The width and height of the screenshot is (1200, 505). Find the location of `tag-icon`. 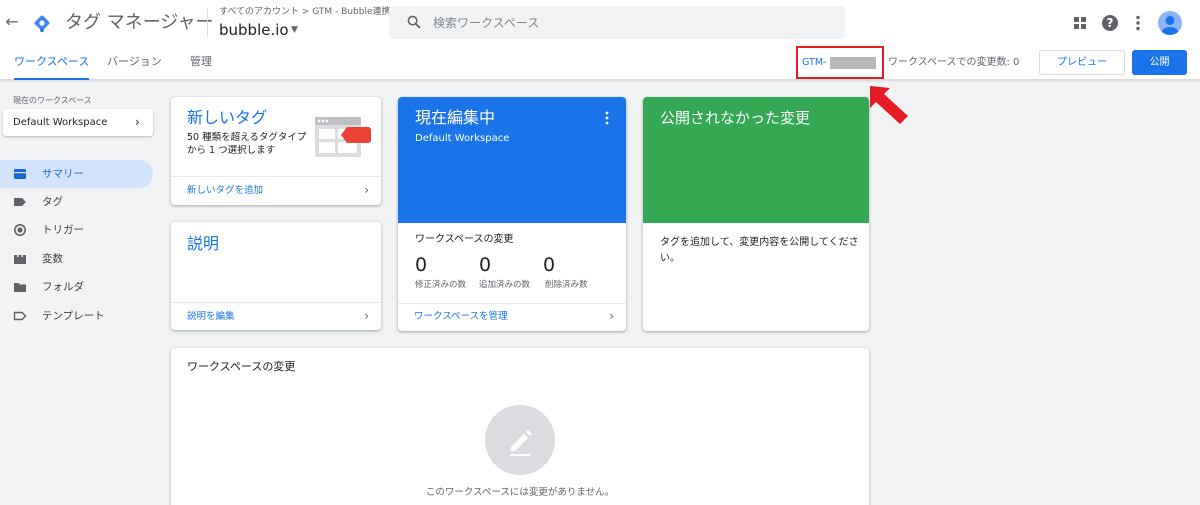

tag-icon is located at coordinates (20, 202).